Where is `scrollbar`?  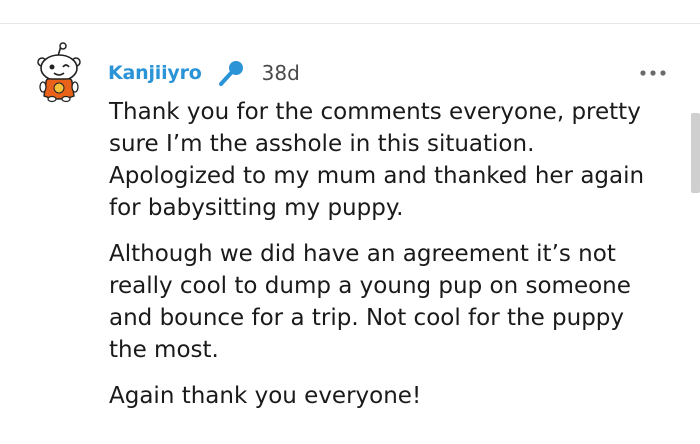
scrollbar is located at coordinates (694, 222).